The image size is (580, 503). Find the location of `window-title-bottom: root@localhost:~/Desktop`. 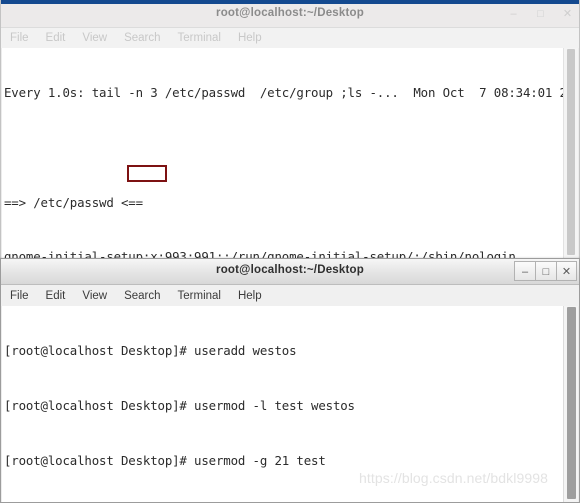

window-title-bottom: root@localhost:~/Desktop is located at coordinates (290, 270).